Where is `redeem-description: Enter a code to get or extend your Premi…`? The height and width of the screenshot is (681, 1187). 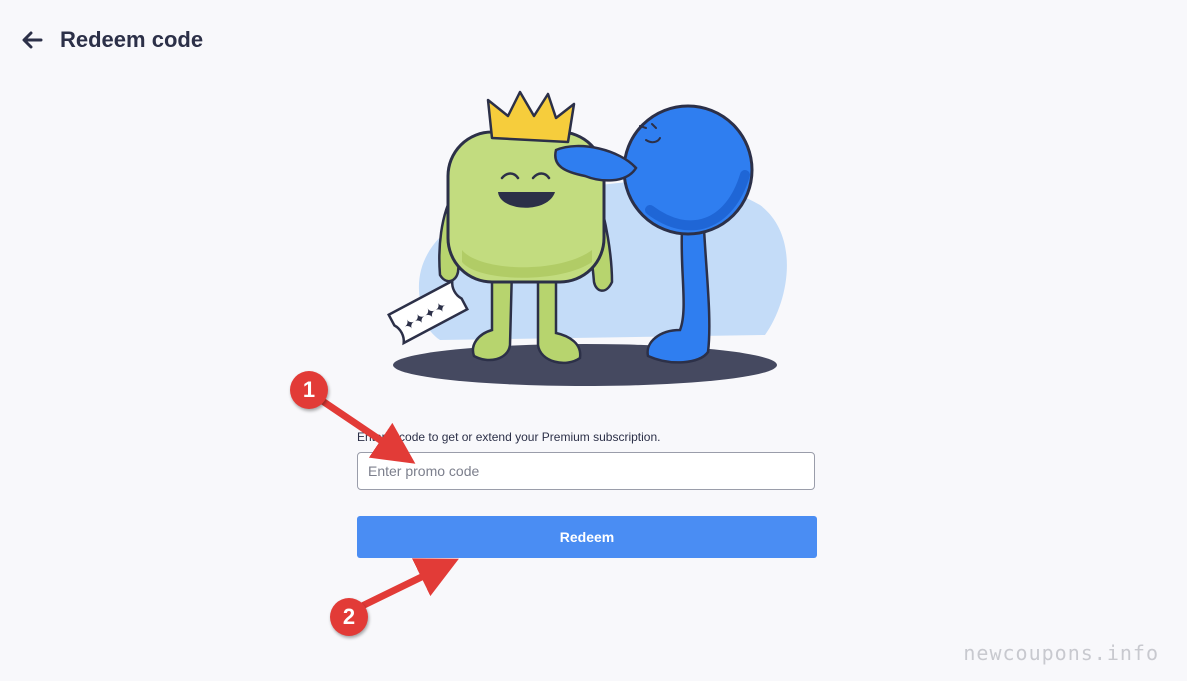
redeem-description: Enter a code to get or extend your Premi… is located at coordinates (509, 437).